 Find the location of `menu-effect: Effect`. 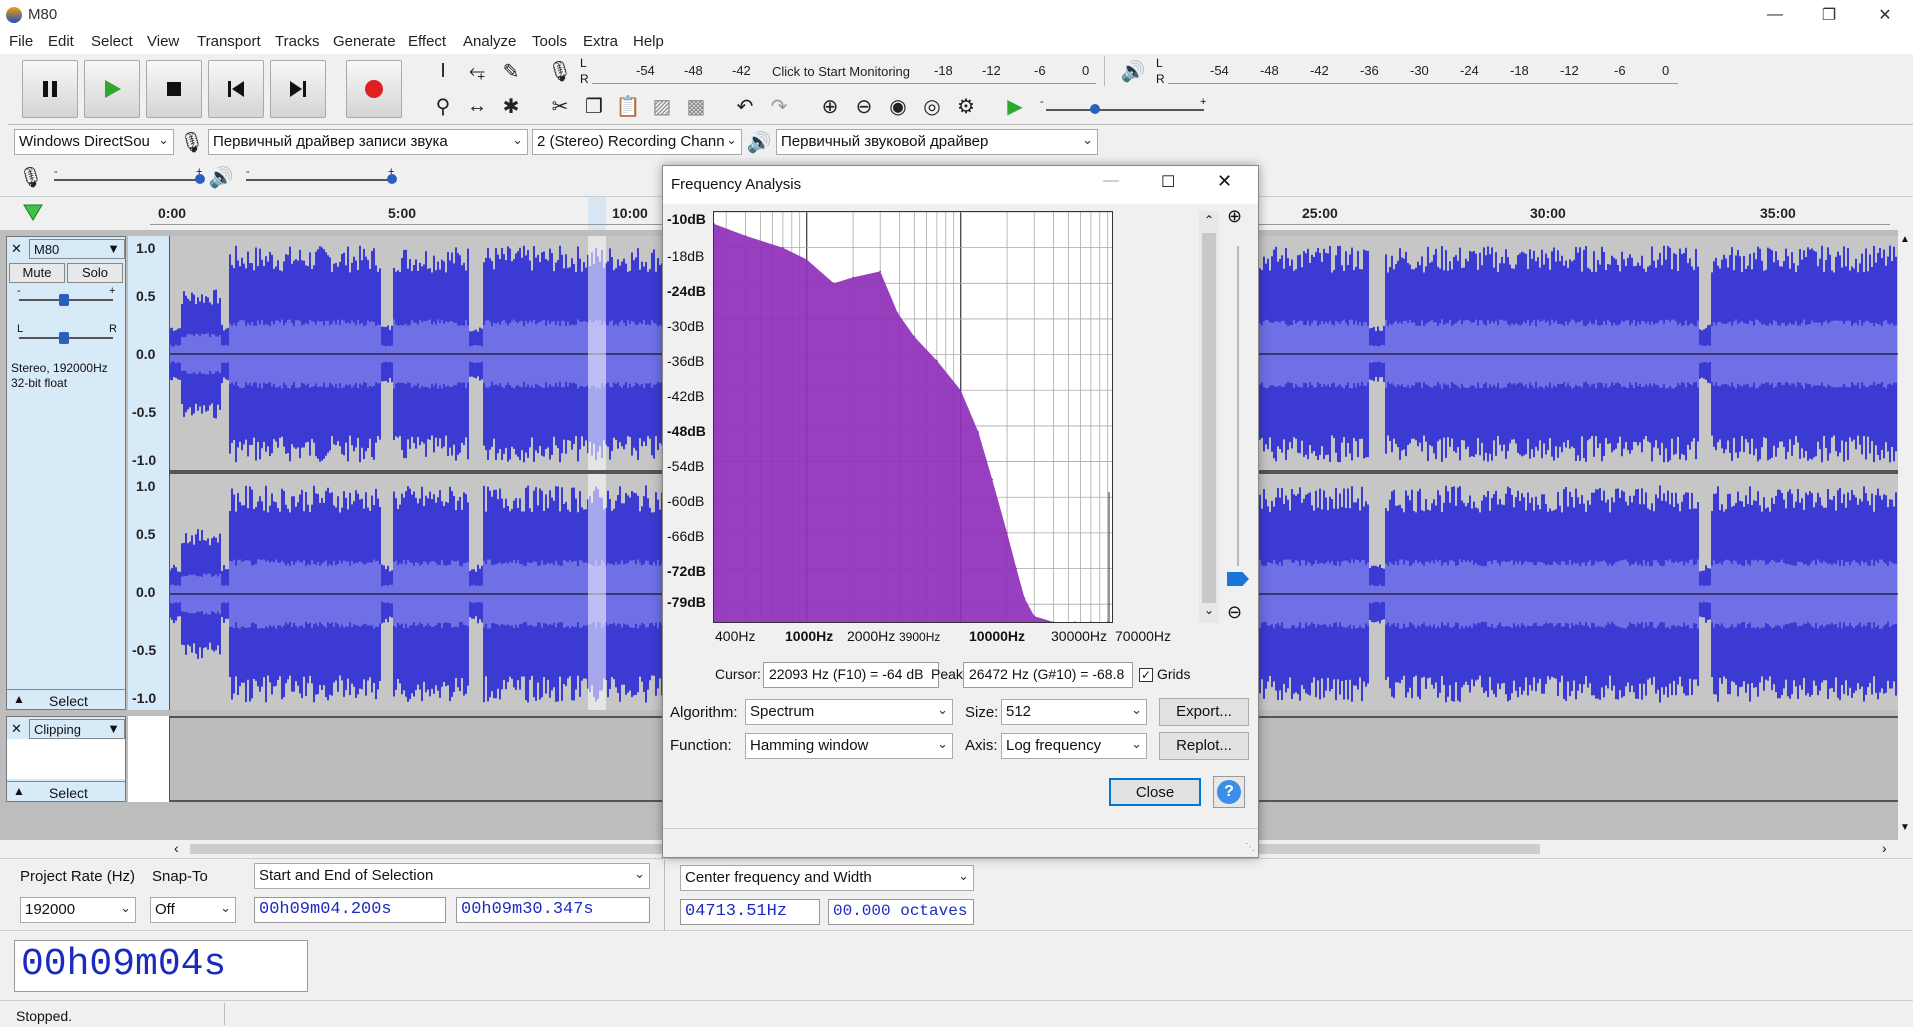

menu-effect: Effect is located at coordinates (427, 41).